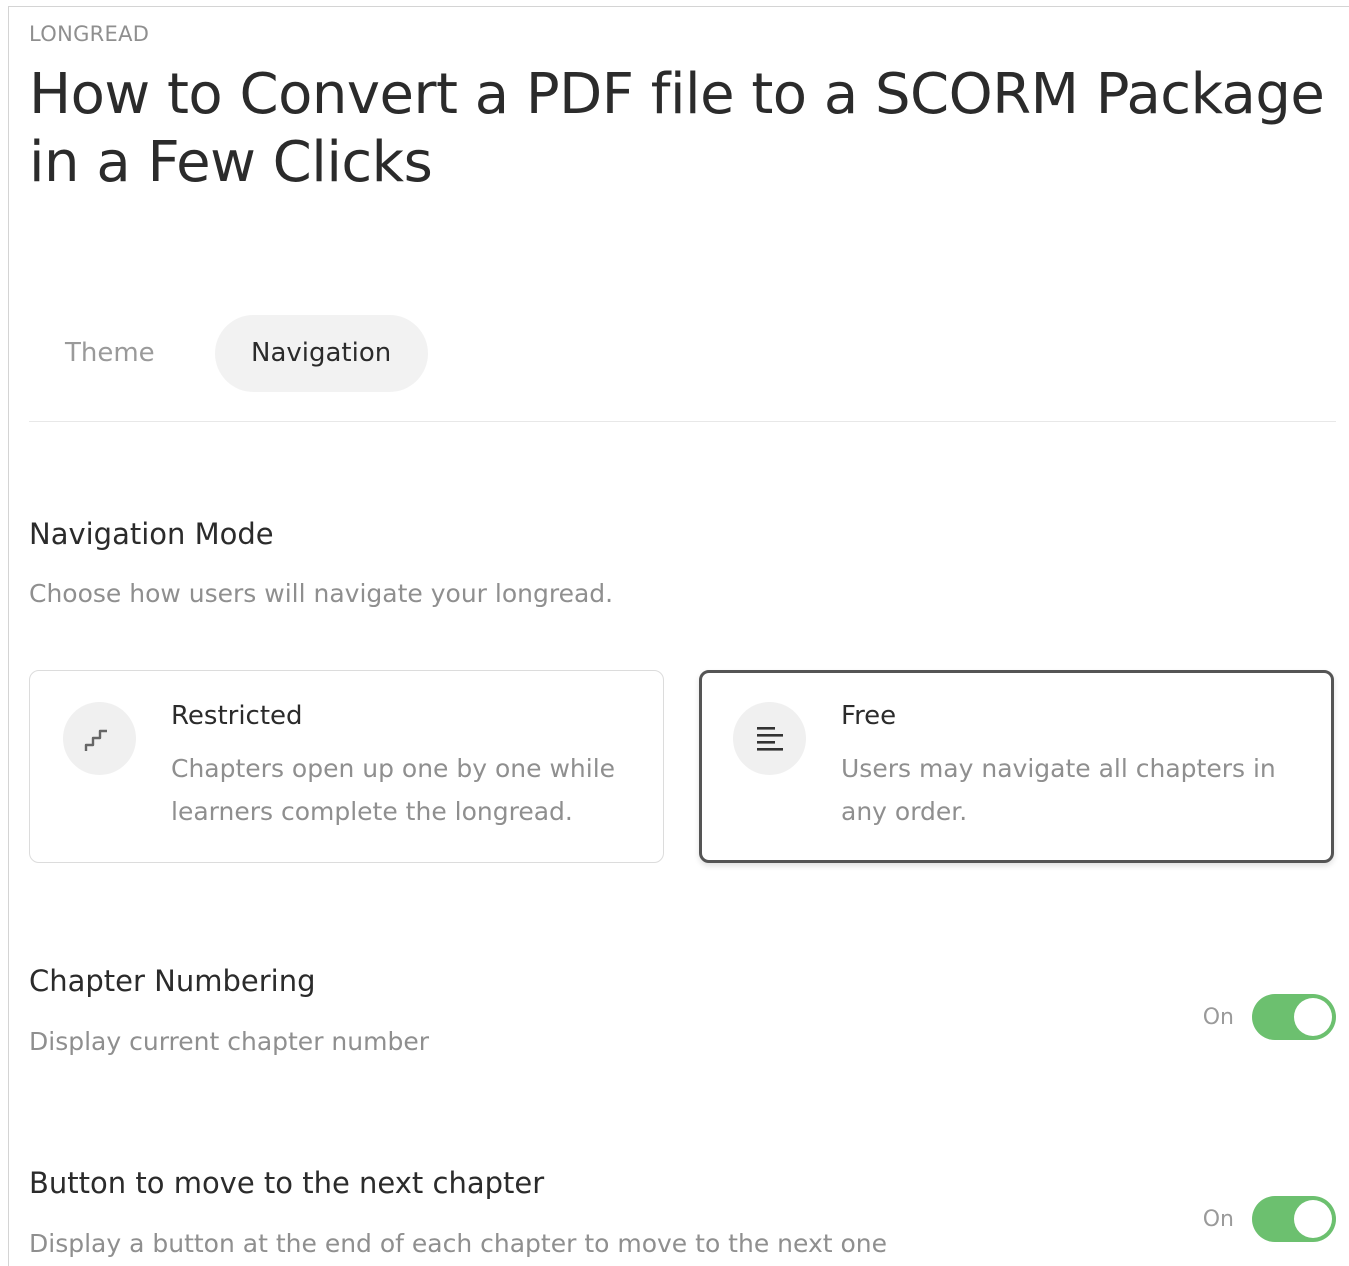  I want to click on navigation-mode-title: Navigation Mode, so click(151, 534).